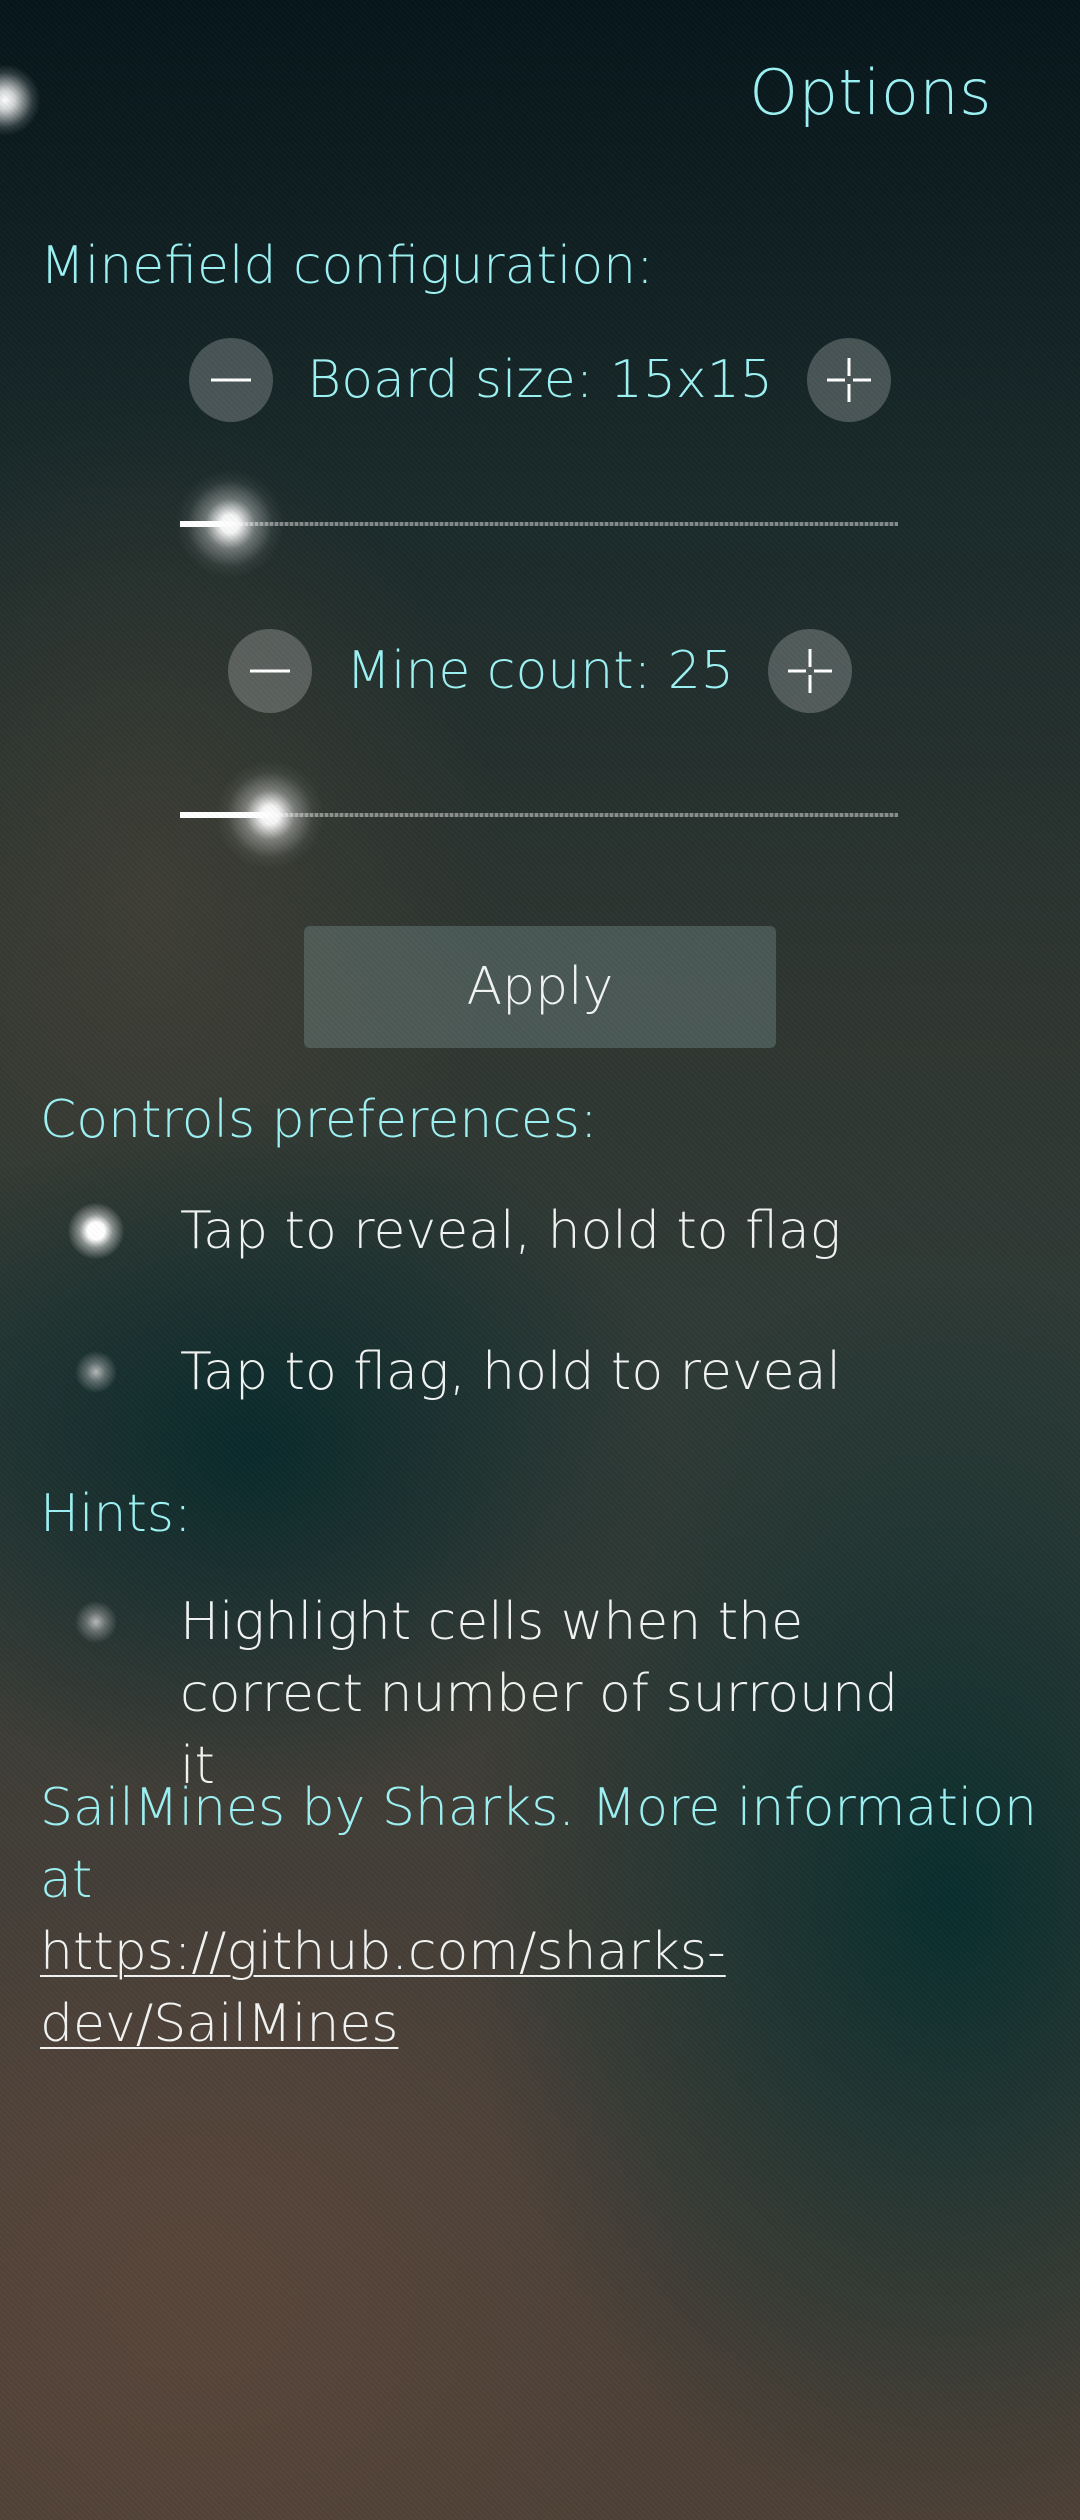 This screenshot has width=1080, height=2520. What do you see at coordinates (510, 1231) in the screenshot?
I see `control-option-label: Tap to reveal, hold to flag` at bounding box center [510, 1231].